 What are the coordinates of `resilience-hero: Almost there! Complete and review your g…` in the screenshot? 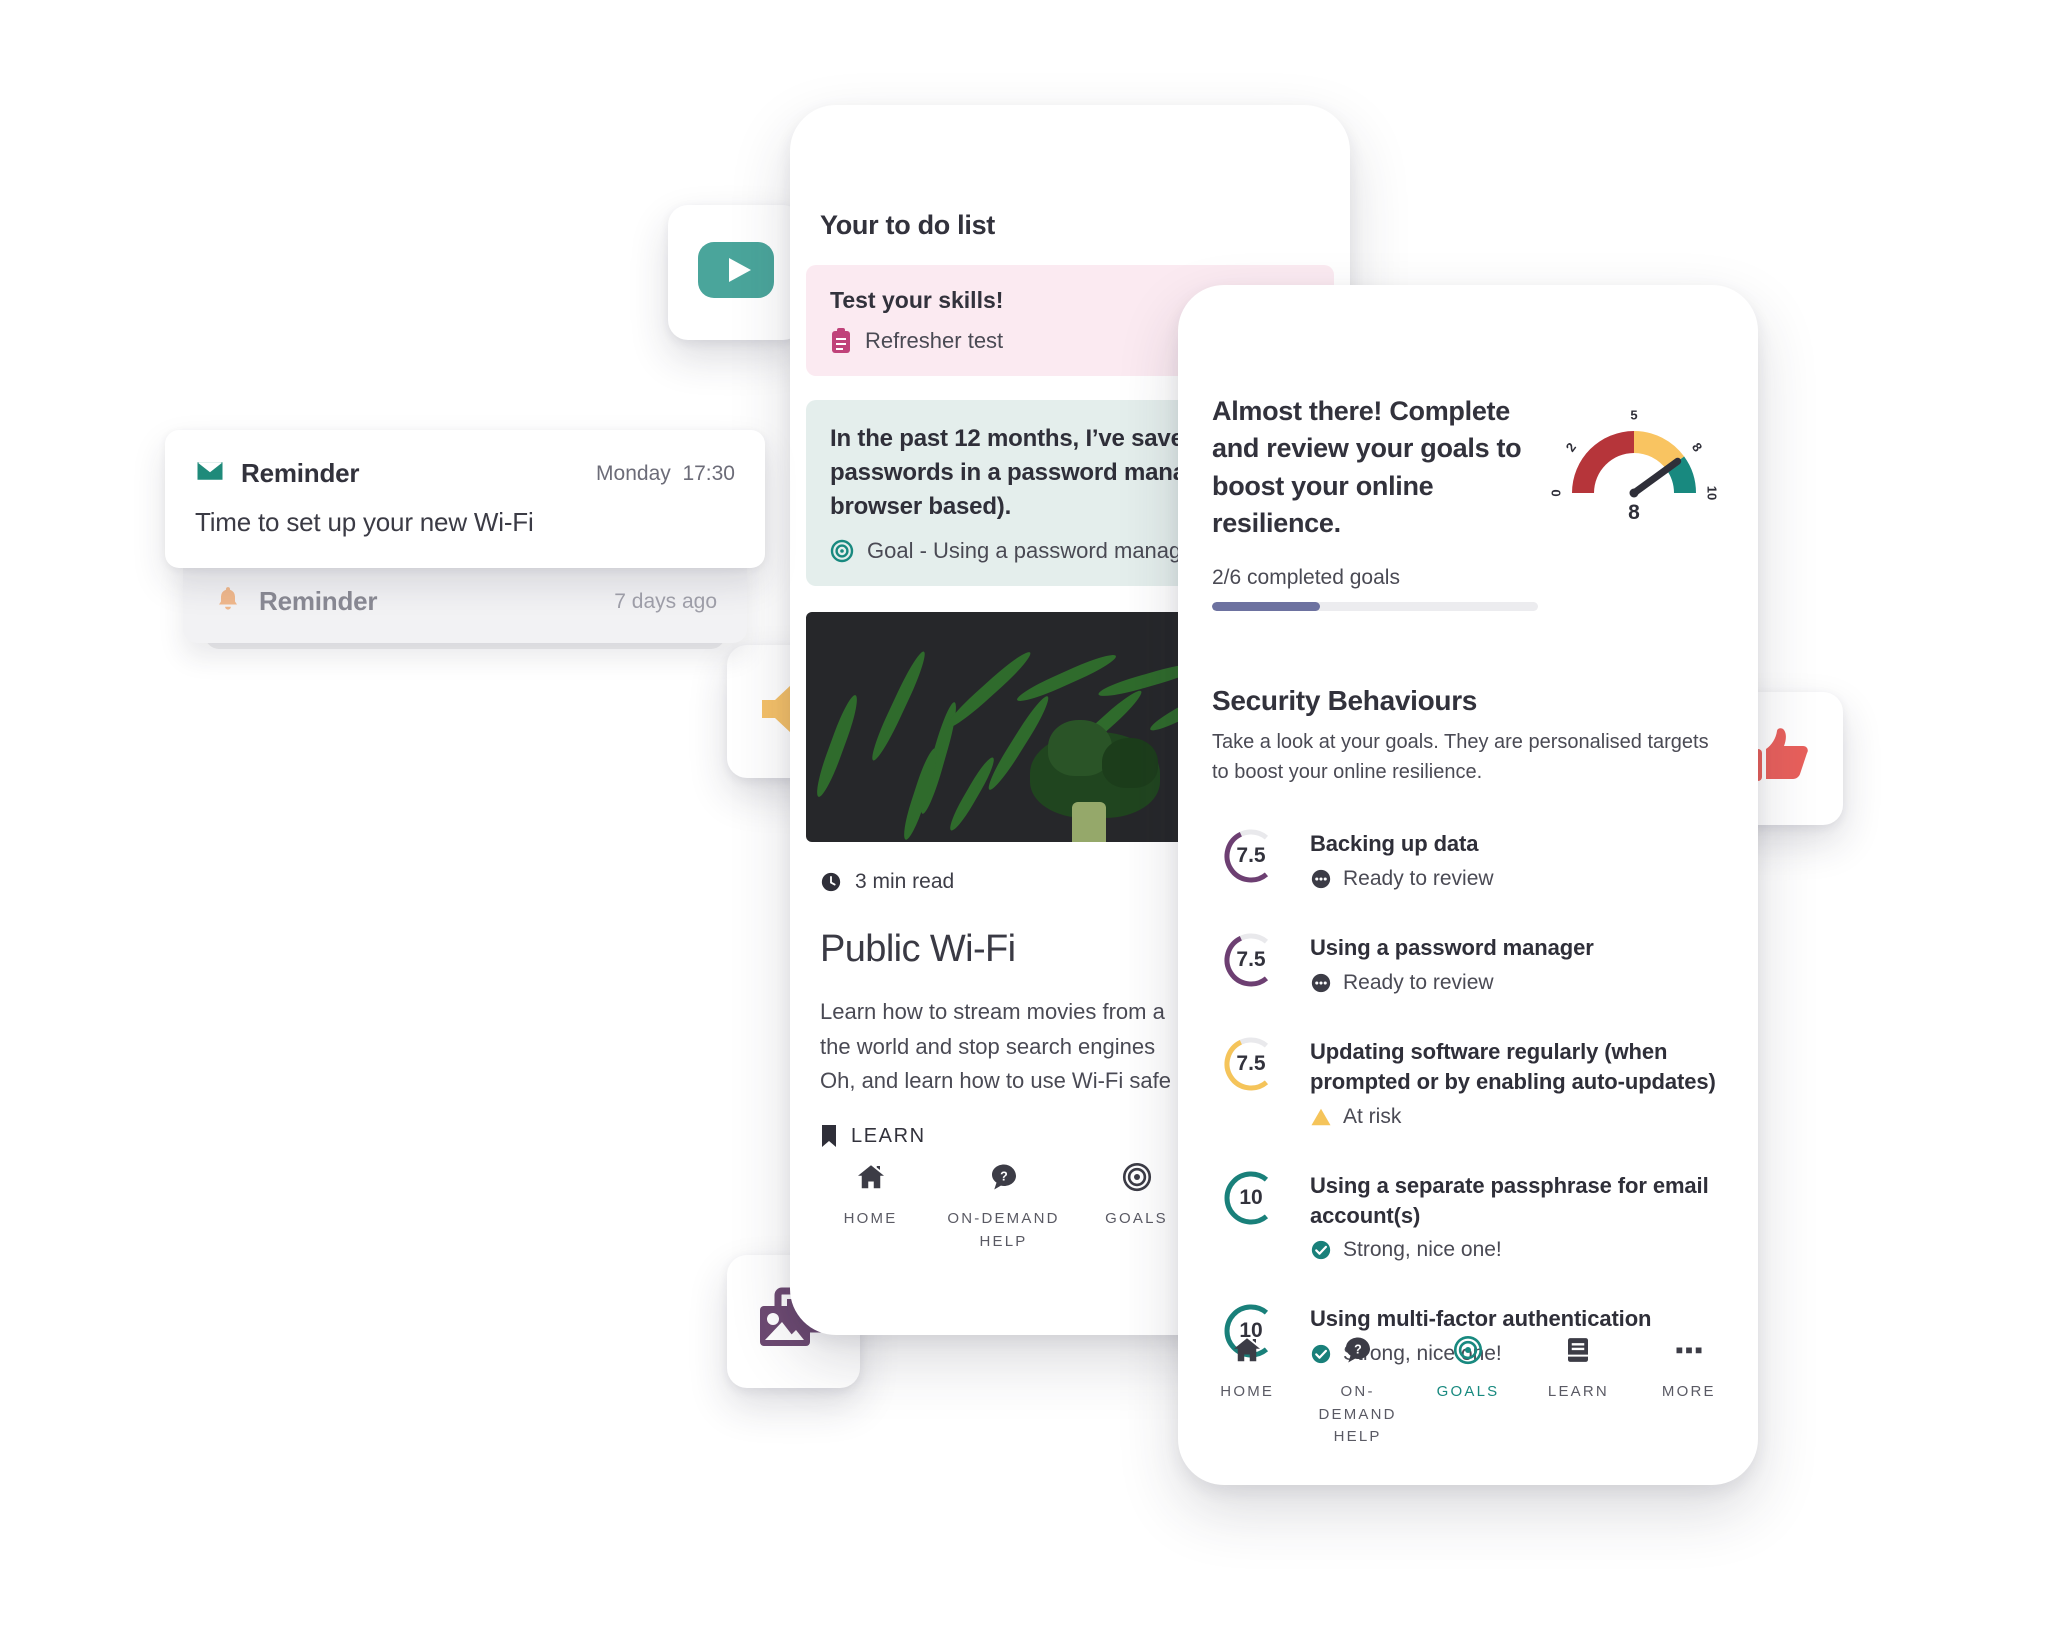 It's located at (1468, 448).